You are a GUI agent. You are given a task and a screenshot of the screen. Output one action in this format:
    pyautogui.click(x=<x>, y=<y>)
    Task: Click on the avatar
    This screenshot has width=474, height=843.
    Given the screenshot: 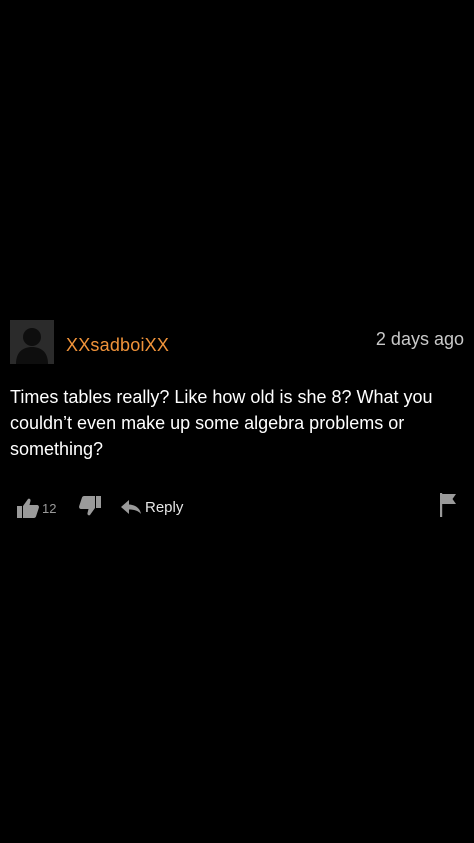 What is the action you would take?
    pyautogui.click(x=32, y=342)
    